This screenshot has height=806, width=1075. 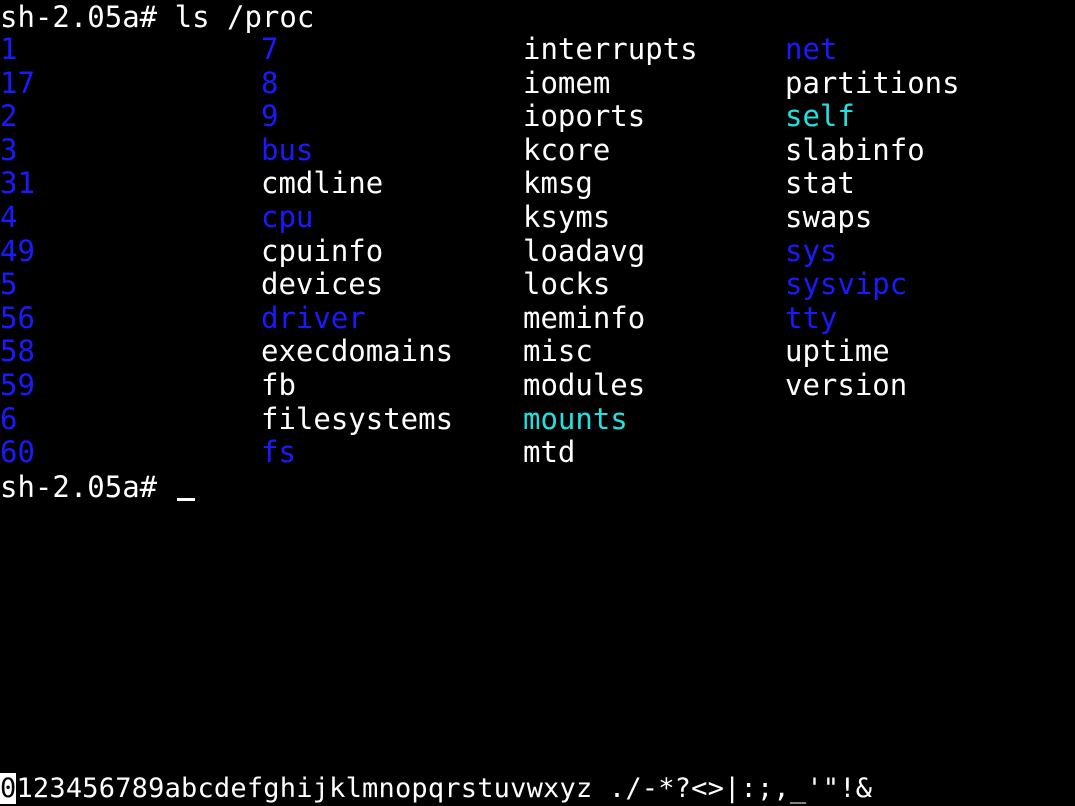 What do you see at coordinates (837, 351) in the screenshot?
I see `proc-entry-file: uptime` at bounding box center [837, 351].